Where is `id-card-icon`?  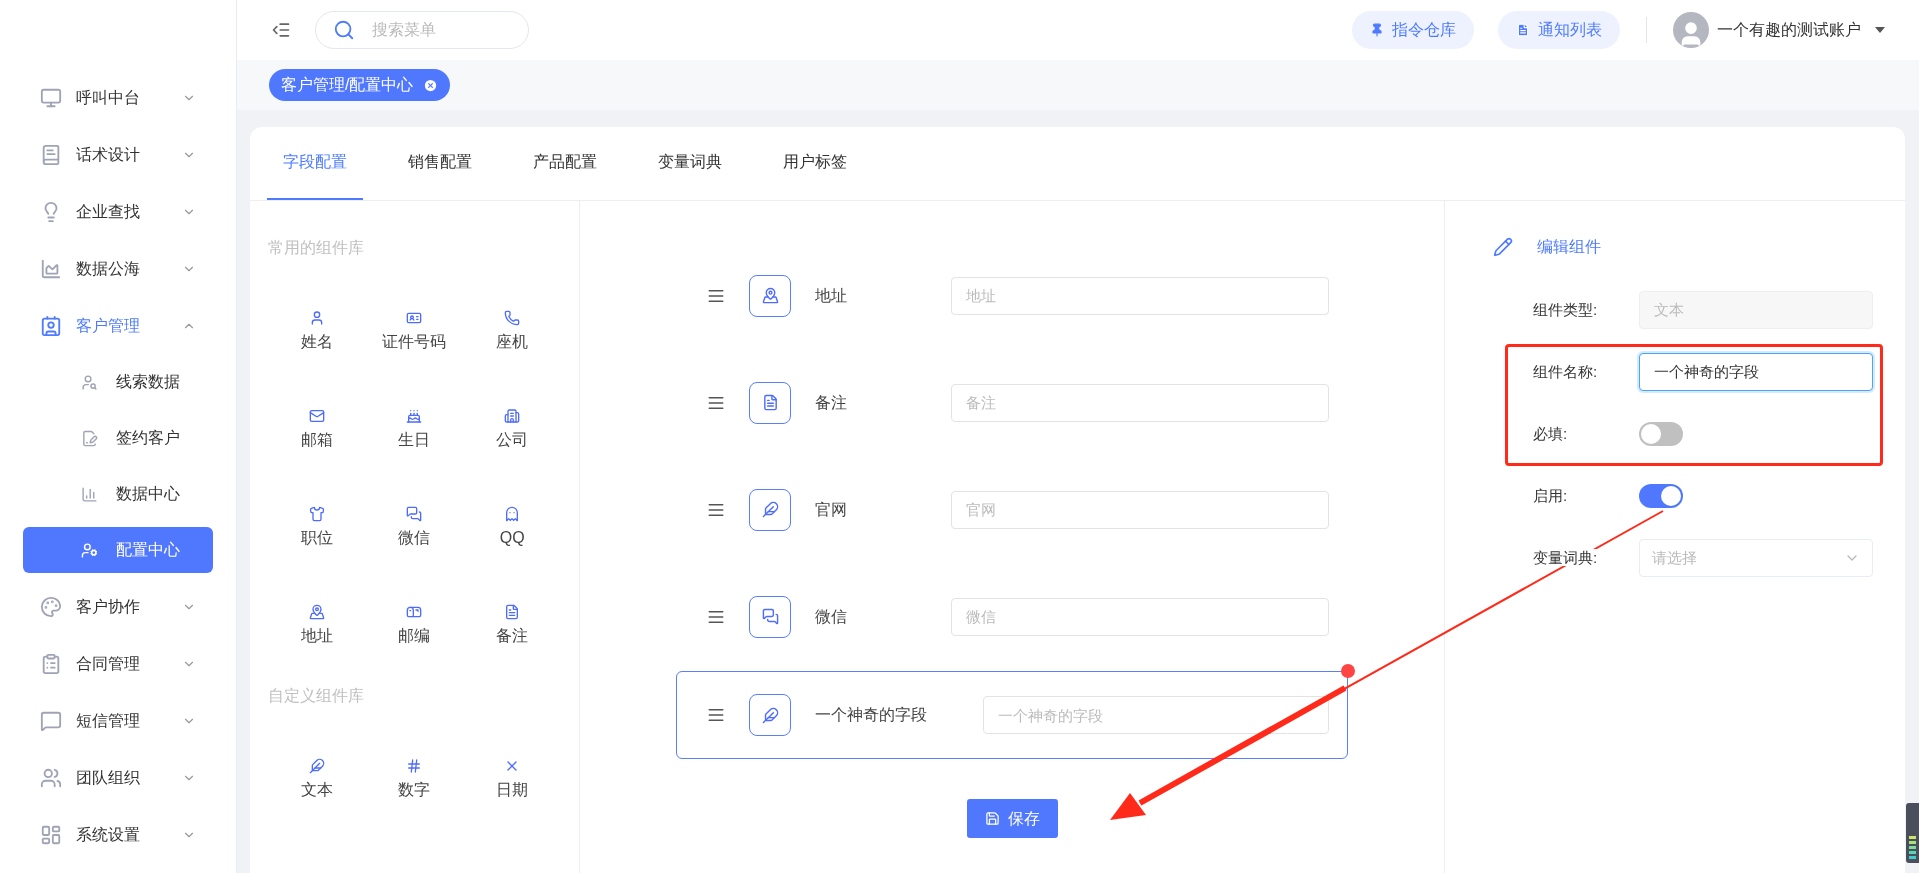 id-card-icon is located at coordinates (414, 318).